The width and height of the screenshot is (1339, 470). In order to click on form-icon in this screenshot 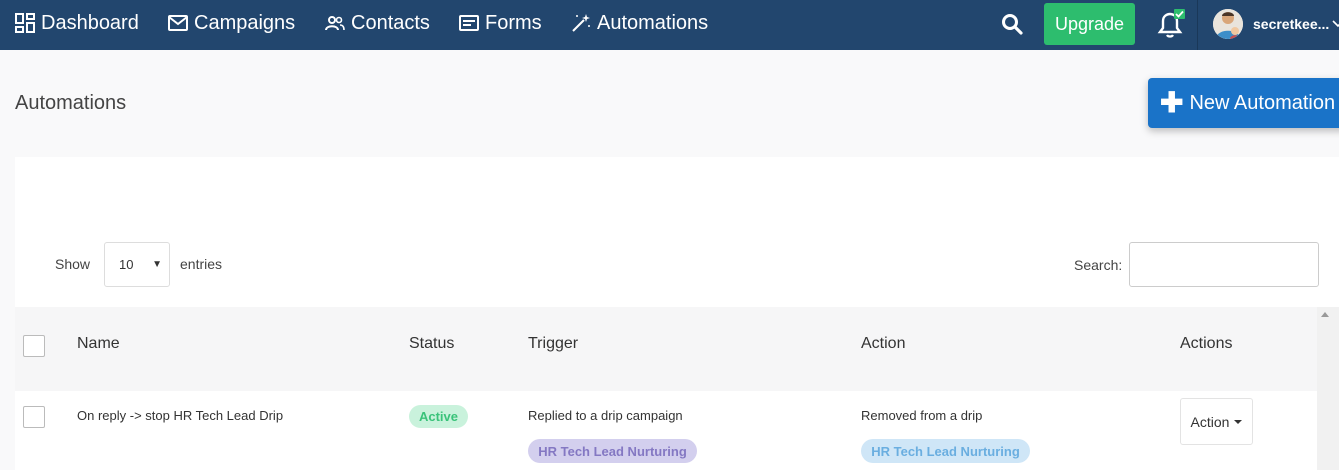, I will do `click(469, 23)`.